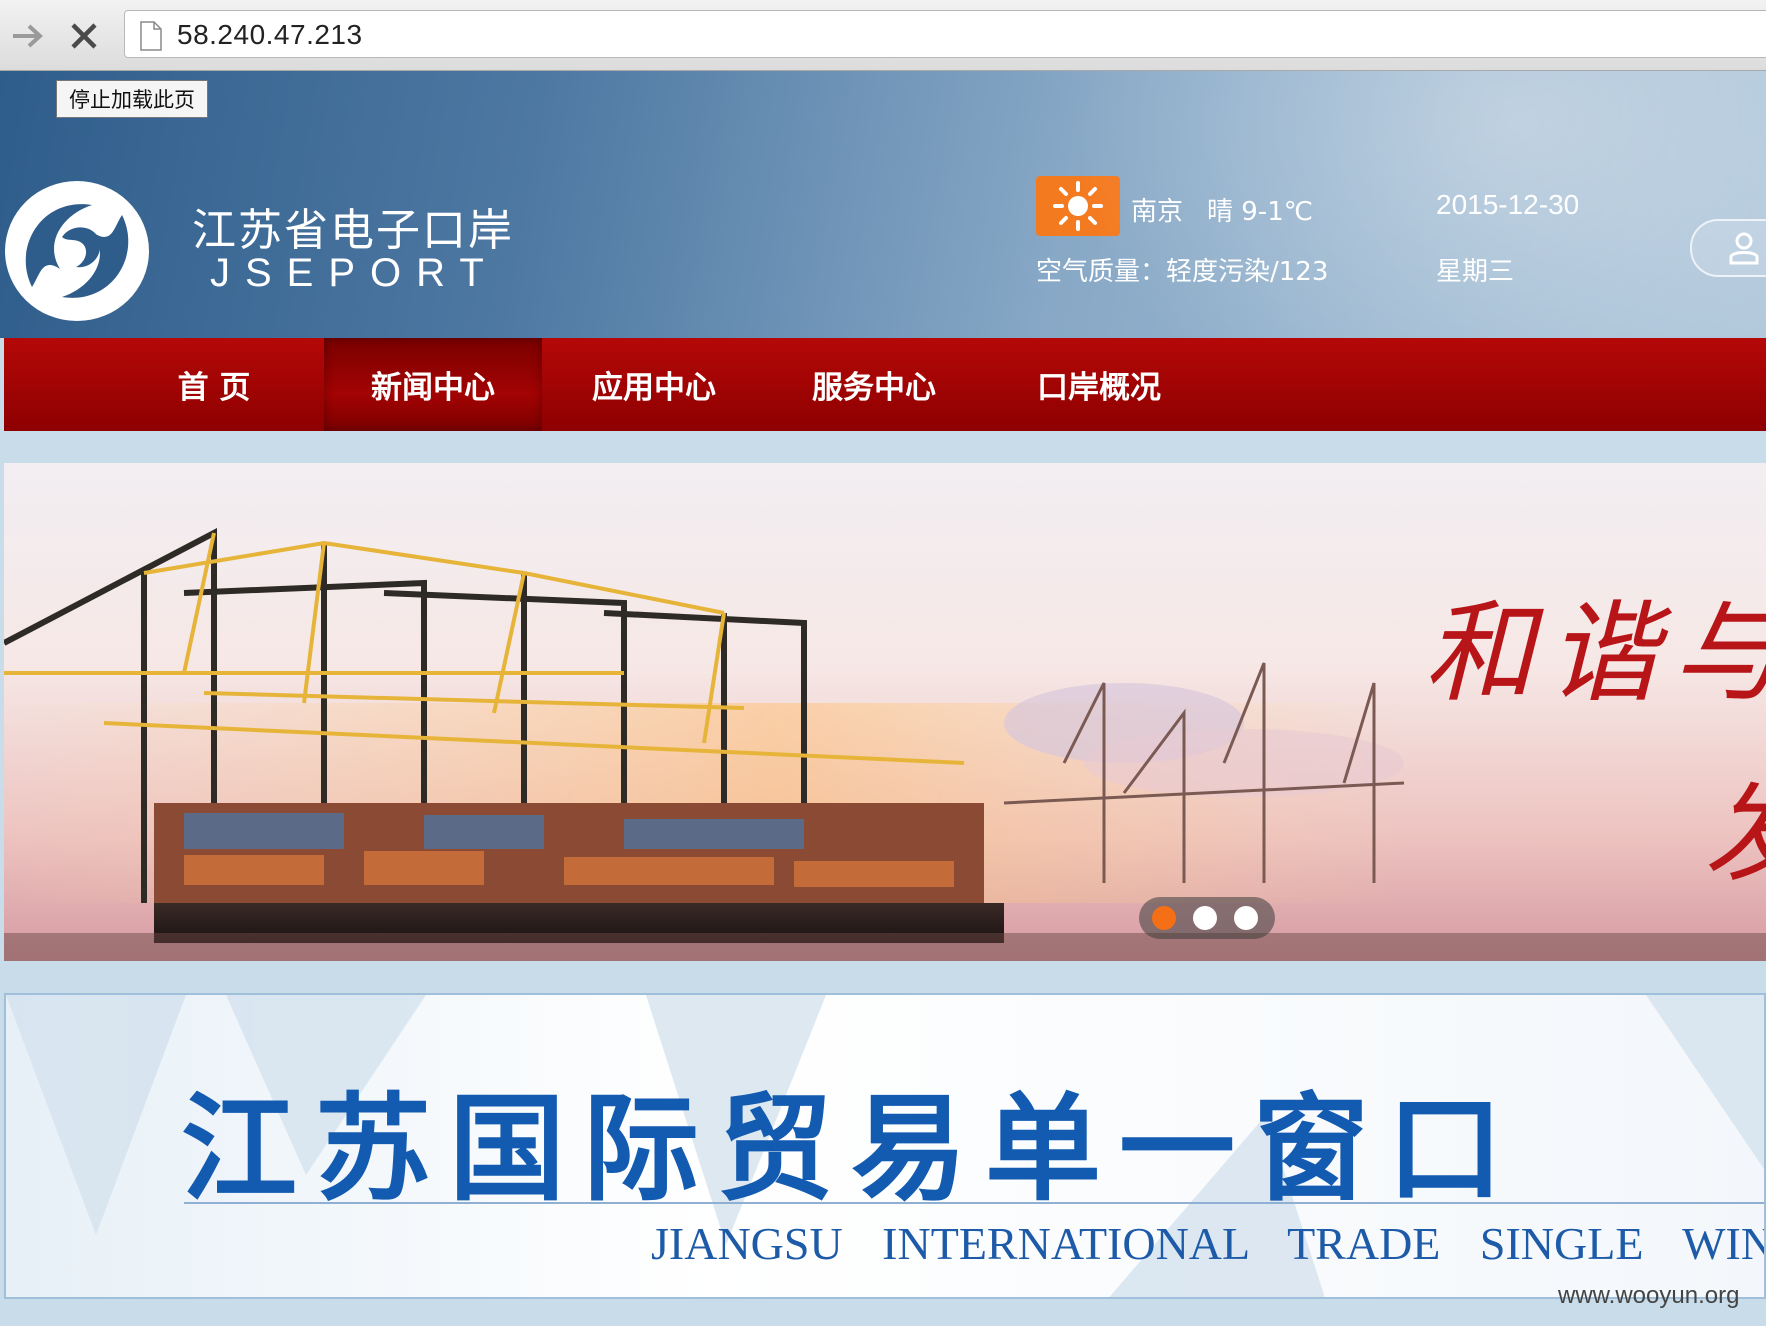 Image resolution: width=1766 pixels, height=1326 pixels. Describe the element at coordinates (1744, 248) in the screenshot. I see `user-icon` at that location.